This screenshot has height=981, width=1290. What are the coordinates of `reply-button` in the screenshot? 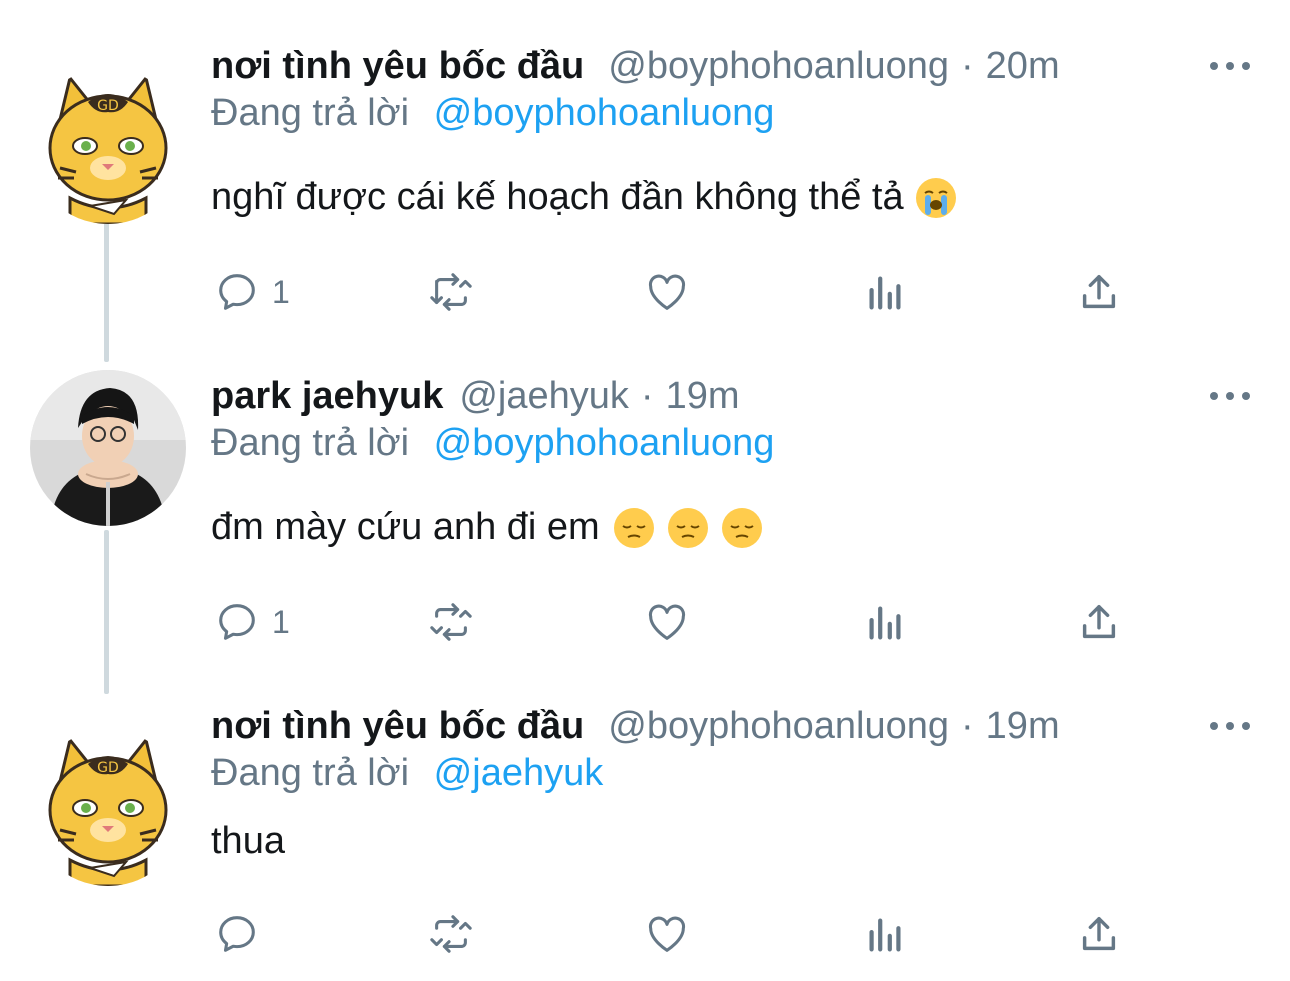 It's located at (243, 934).